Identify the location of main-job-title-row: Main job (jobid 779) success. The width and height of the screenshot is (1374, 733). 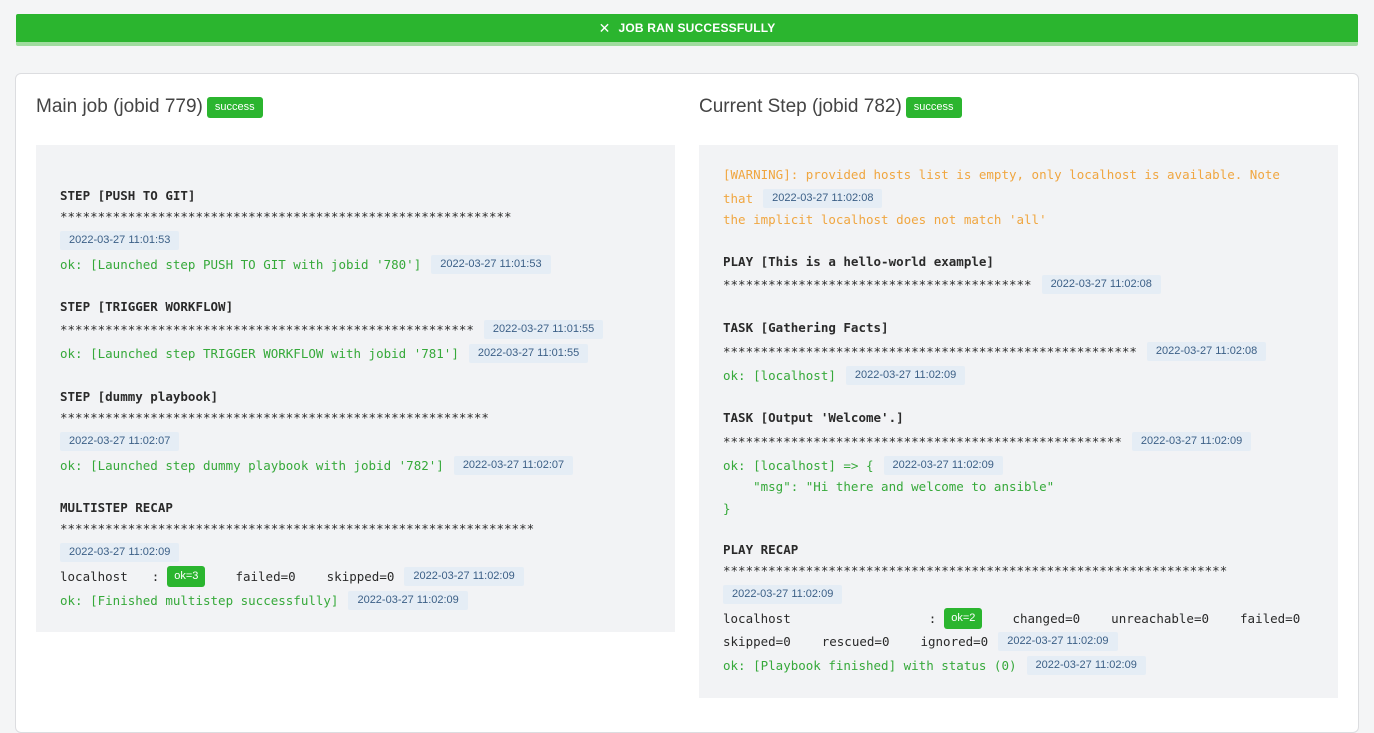
(149, 107).